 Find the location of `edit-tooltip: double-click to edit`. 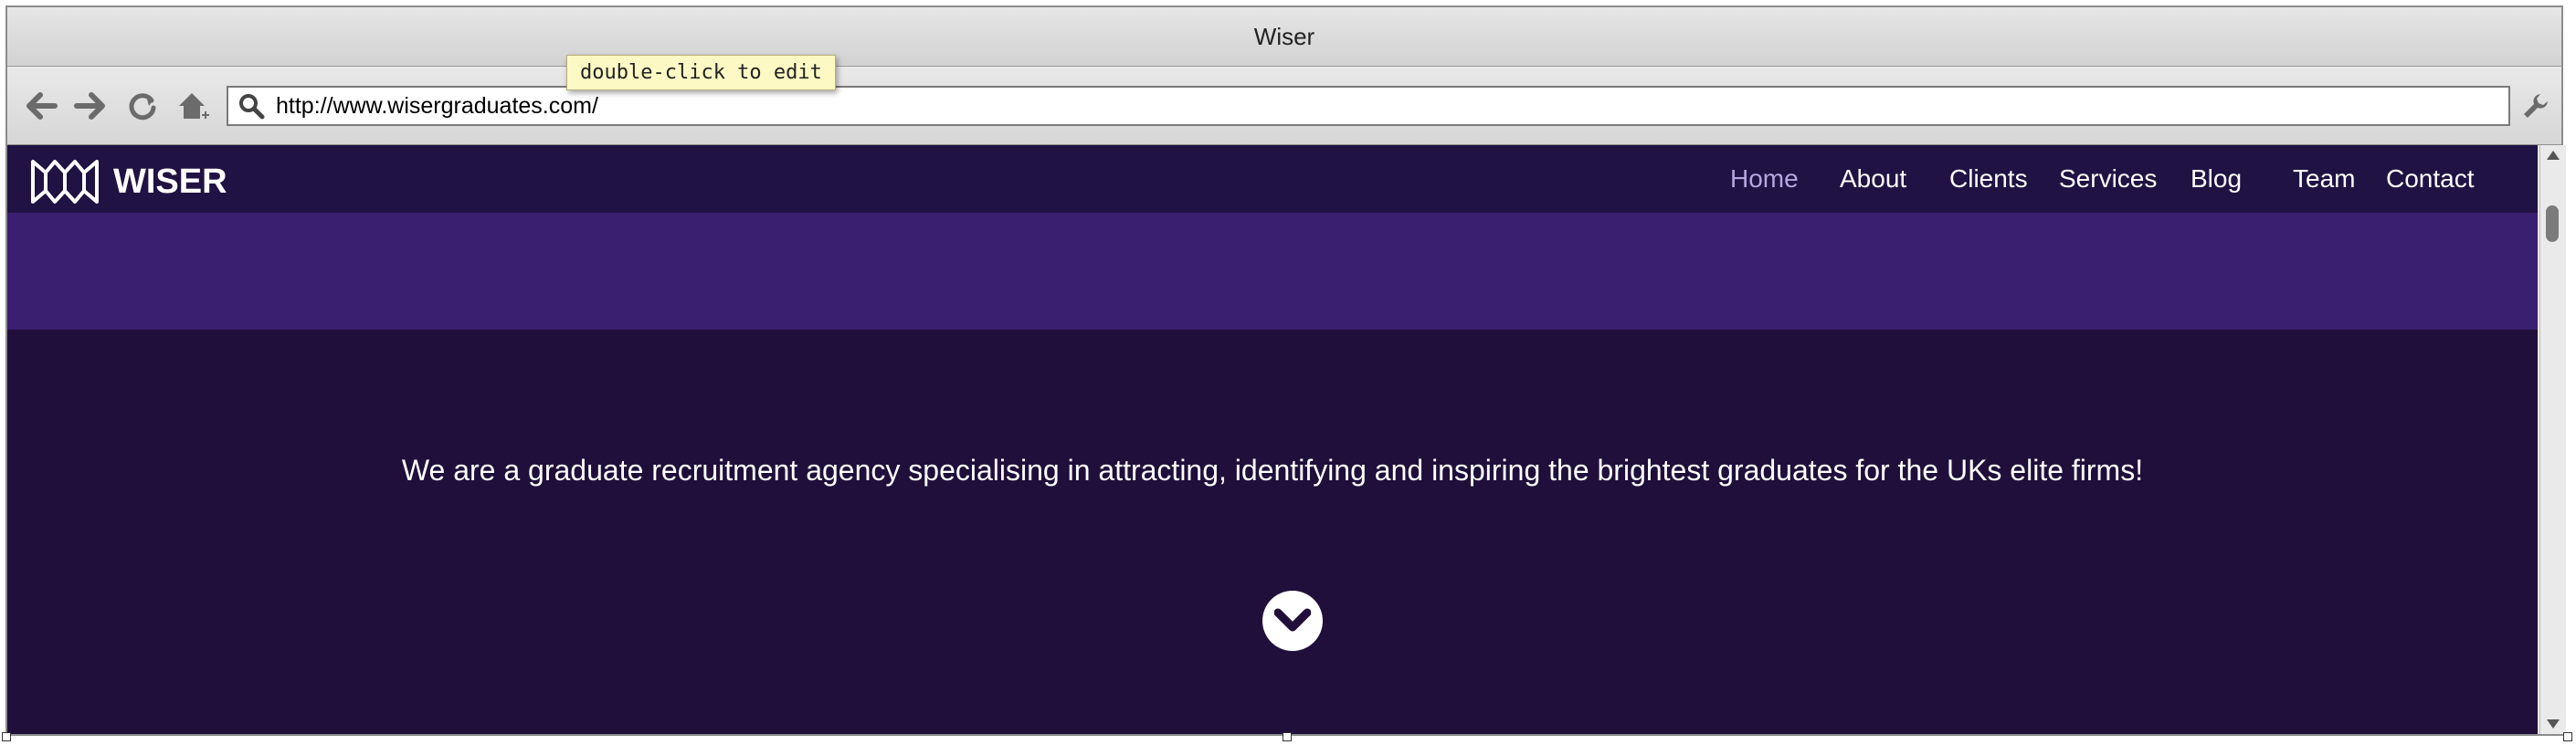

edit-tooltip: double-click to edit is located at coordinates (701, 72).